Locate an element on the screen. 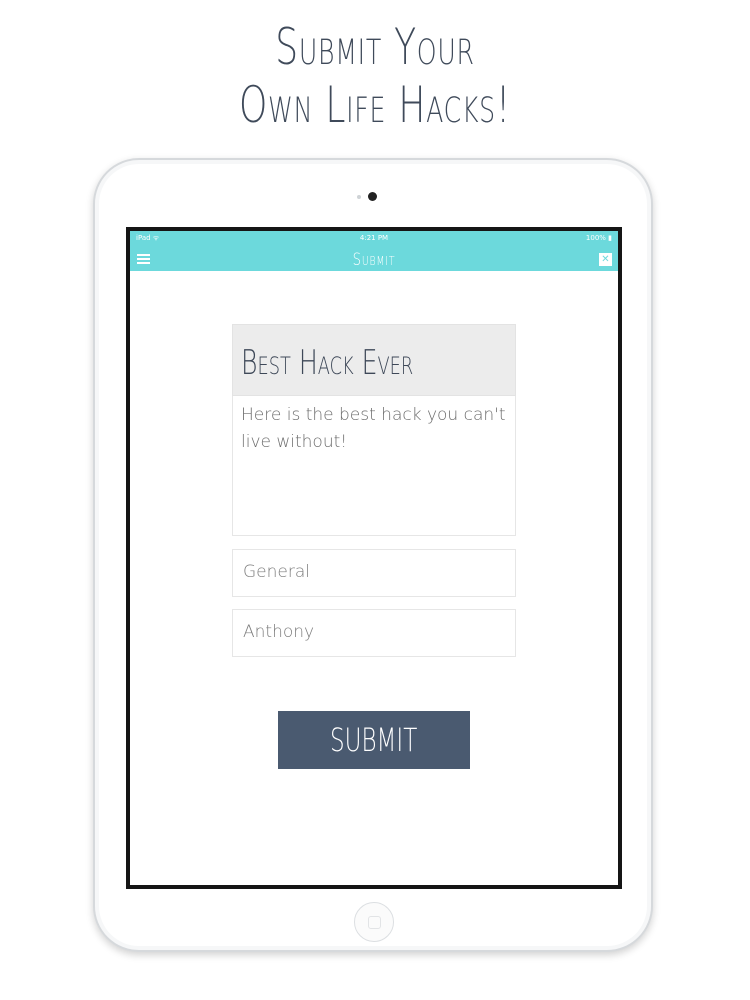 Image resolution: width=750 pixels, height=1000 pixels. hamburger-icon is located at coordinates (143, 259).